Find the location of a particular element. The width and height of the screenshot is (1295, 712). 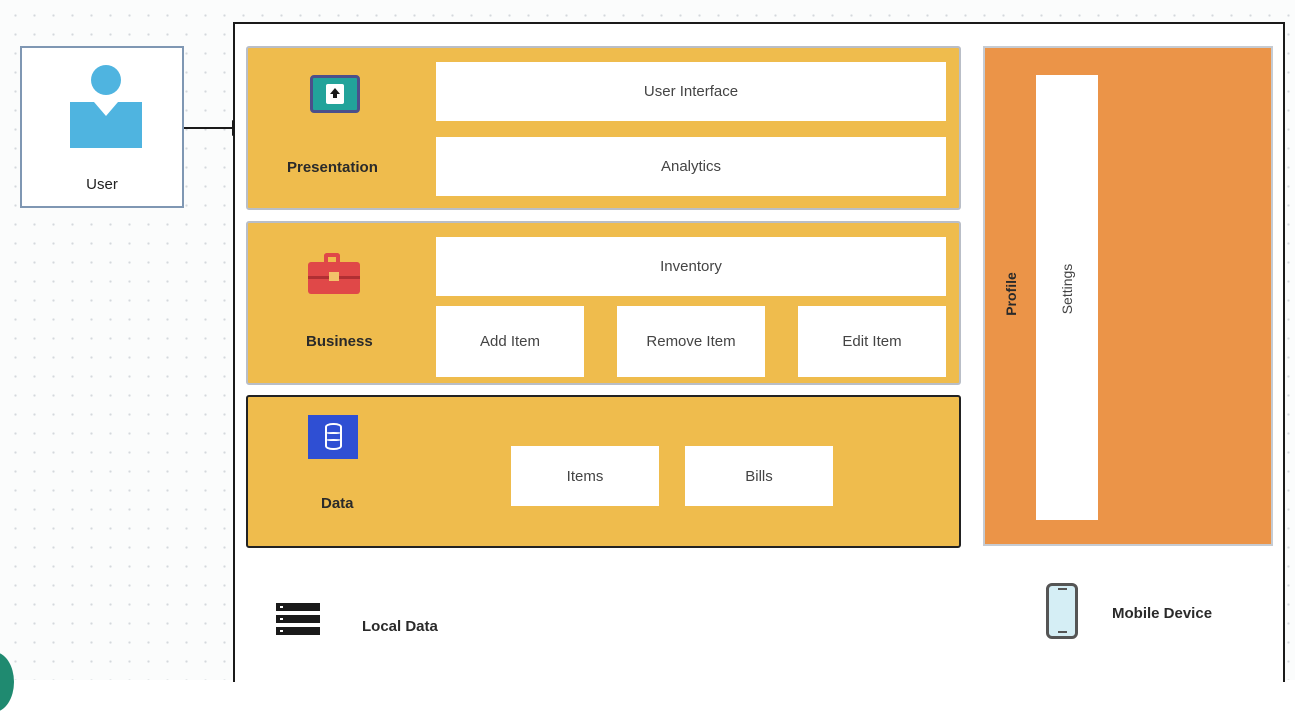

mobile-phone-icon is located at coordinates (1062, 611).